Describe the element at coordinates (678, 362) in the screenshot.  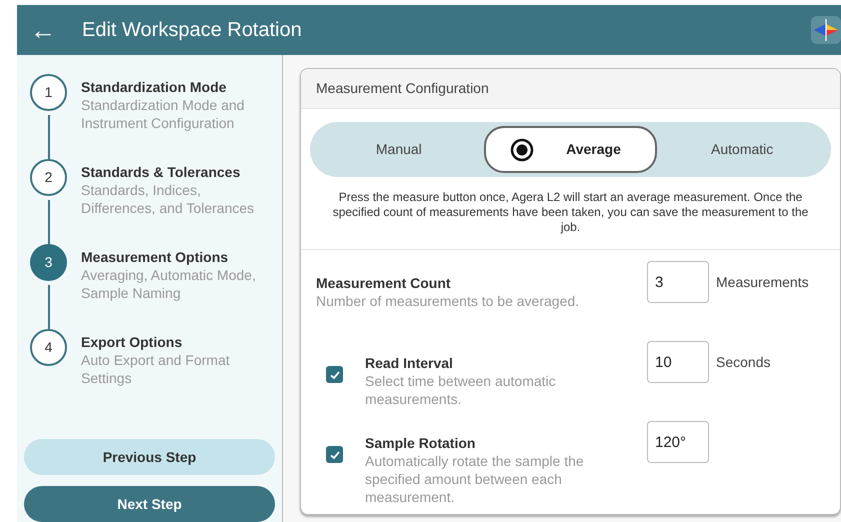
I see `value-field: 10` at that location.